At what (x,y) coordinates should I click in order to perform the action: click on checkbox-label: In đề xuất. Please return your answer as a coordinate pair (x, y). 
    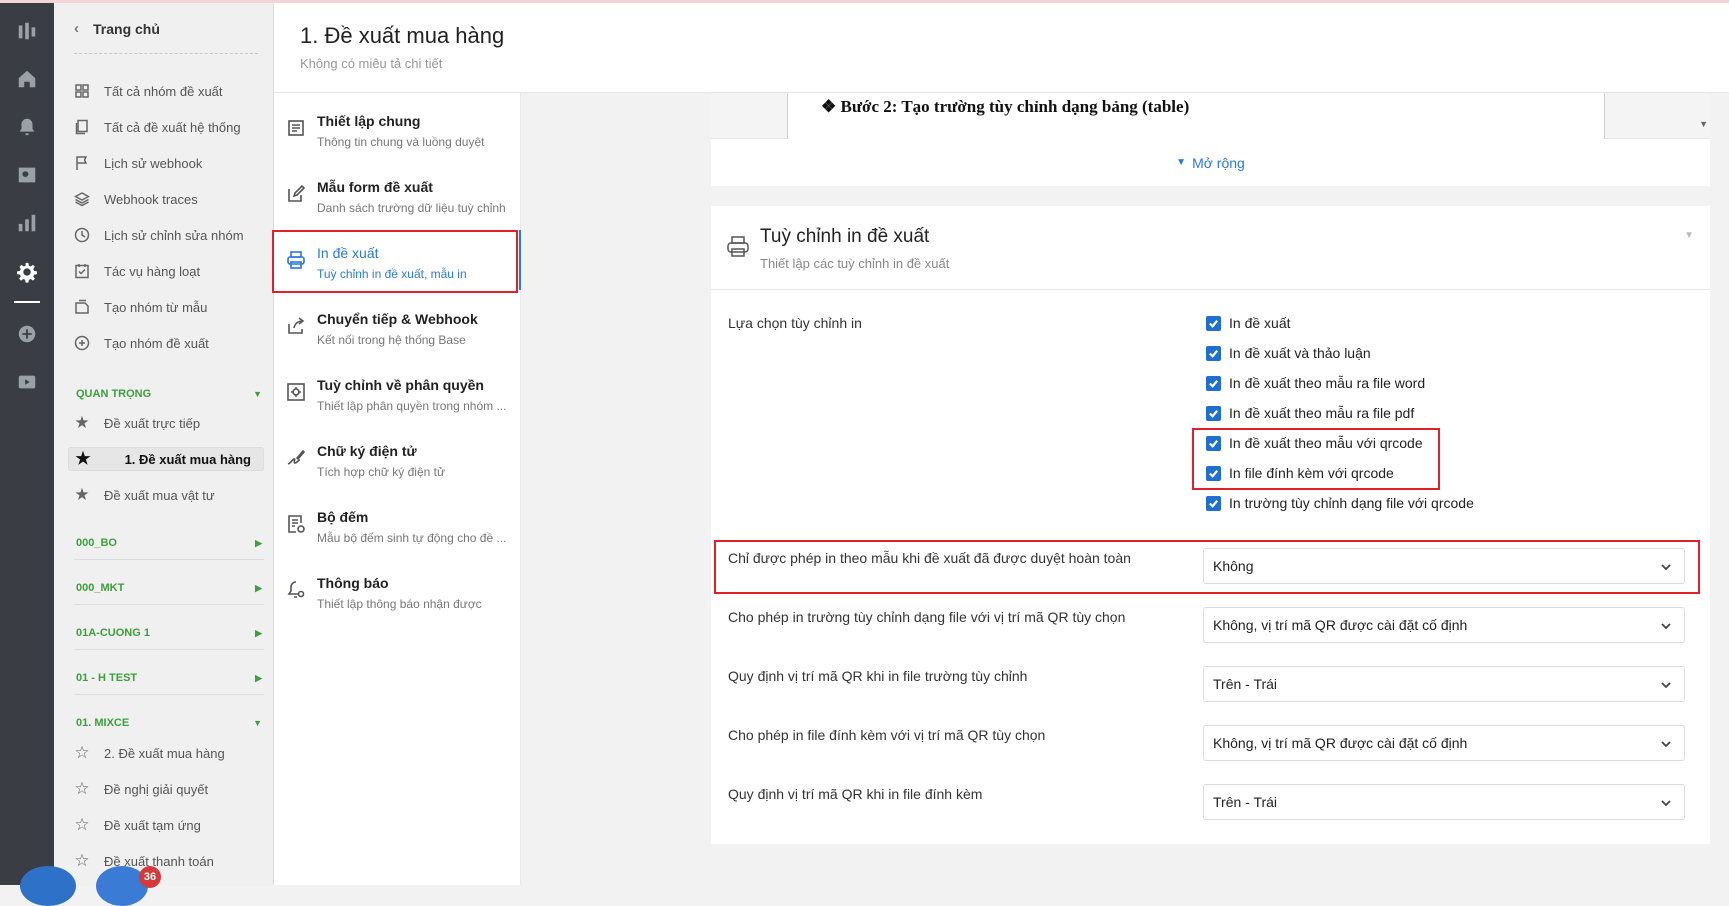
    Looking at the image, I should click on (1260, 323).